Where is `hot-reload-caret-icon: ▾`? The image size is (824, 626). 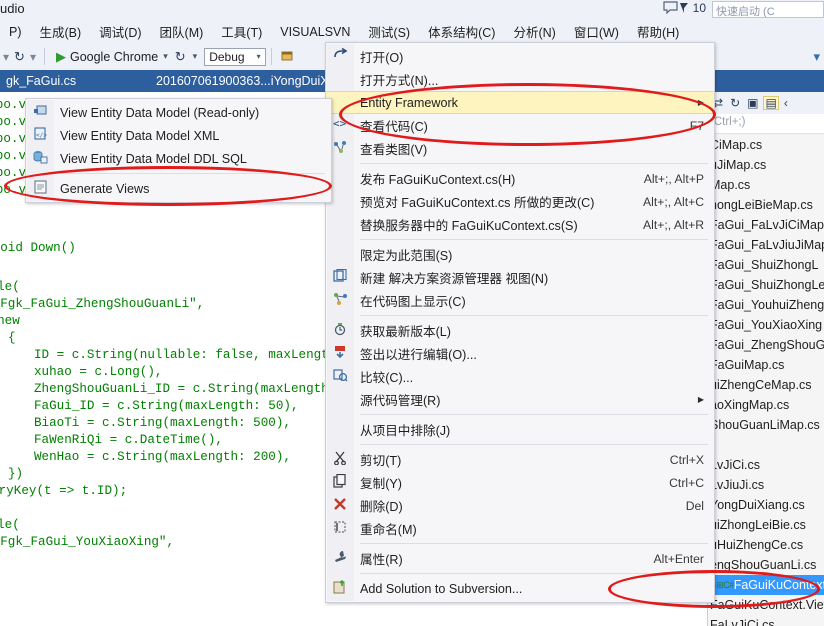
hot-reload-caret-icon: ▾ is located at coordinates (195, 56).